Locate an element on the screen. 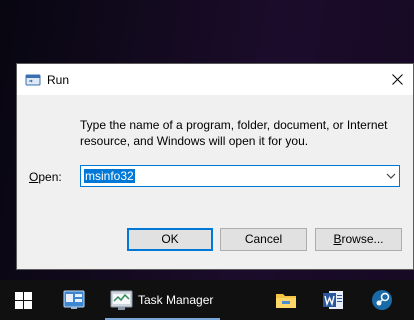  open-label-accesskey: O is located at coordinates (34, 177).